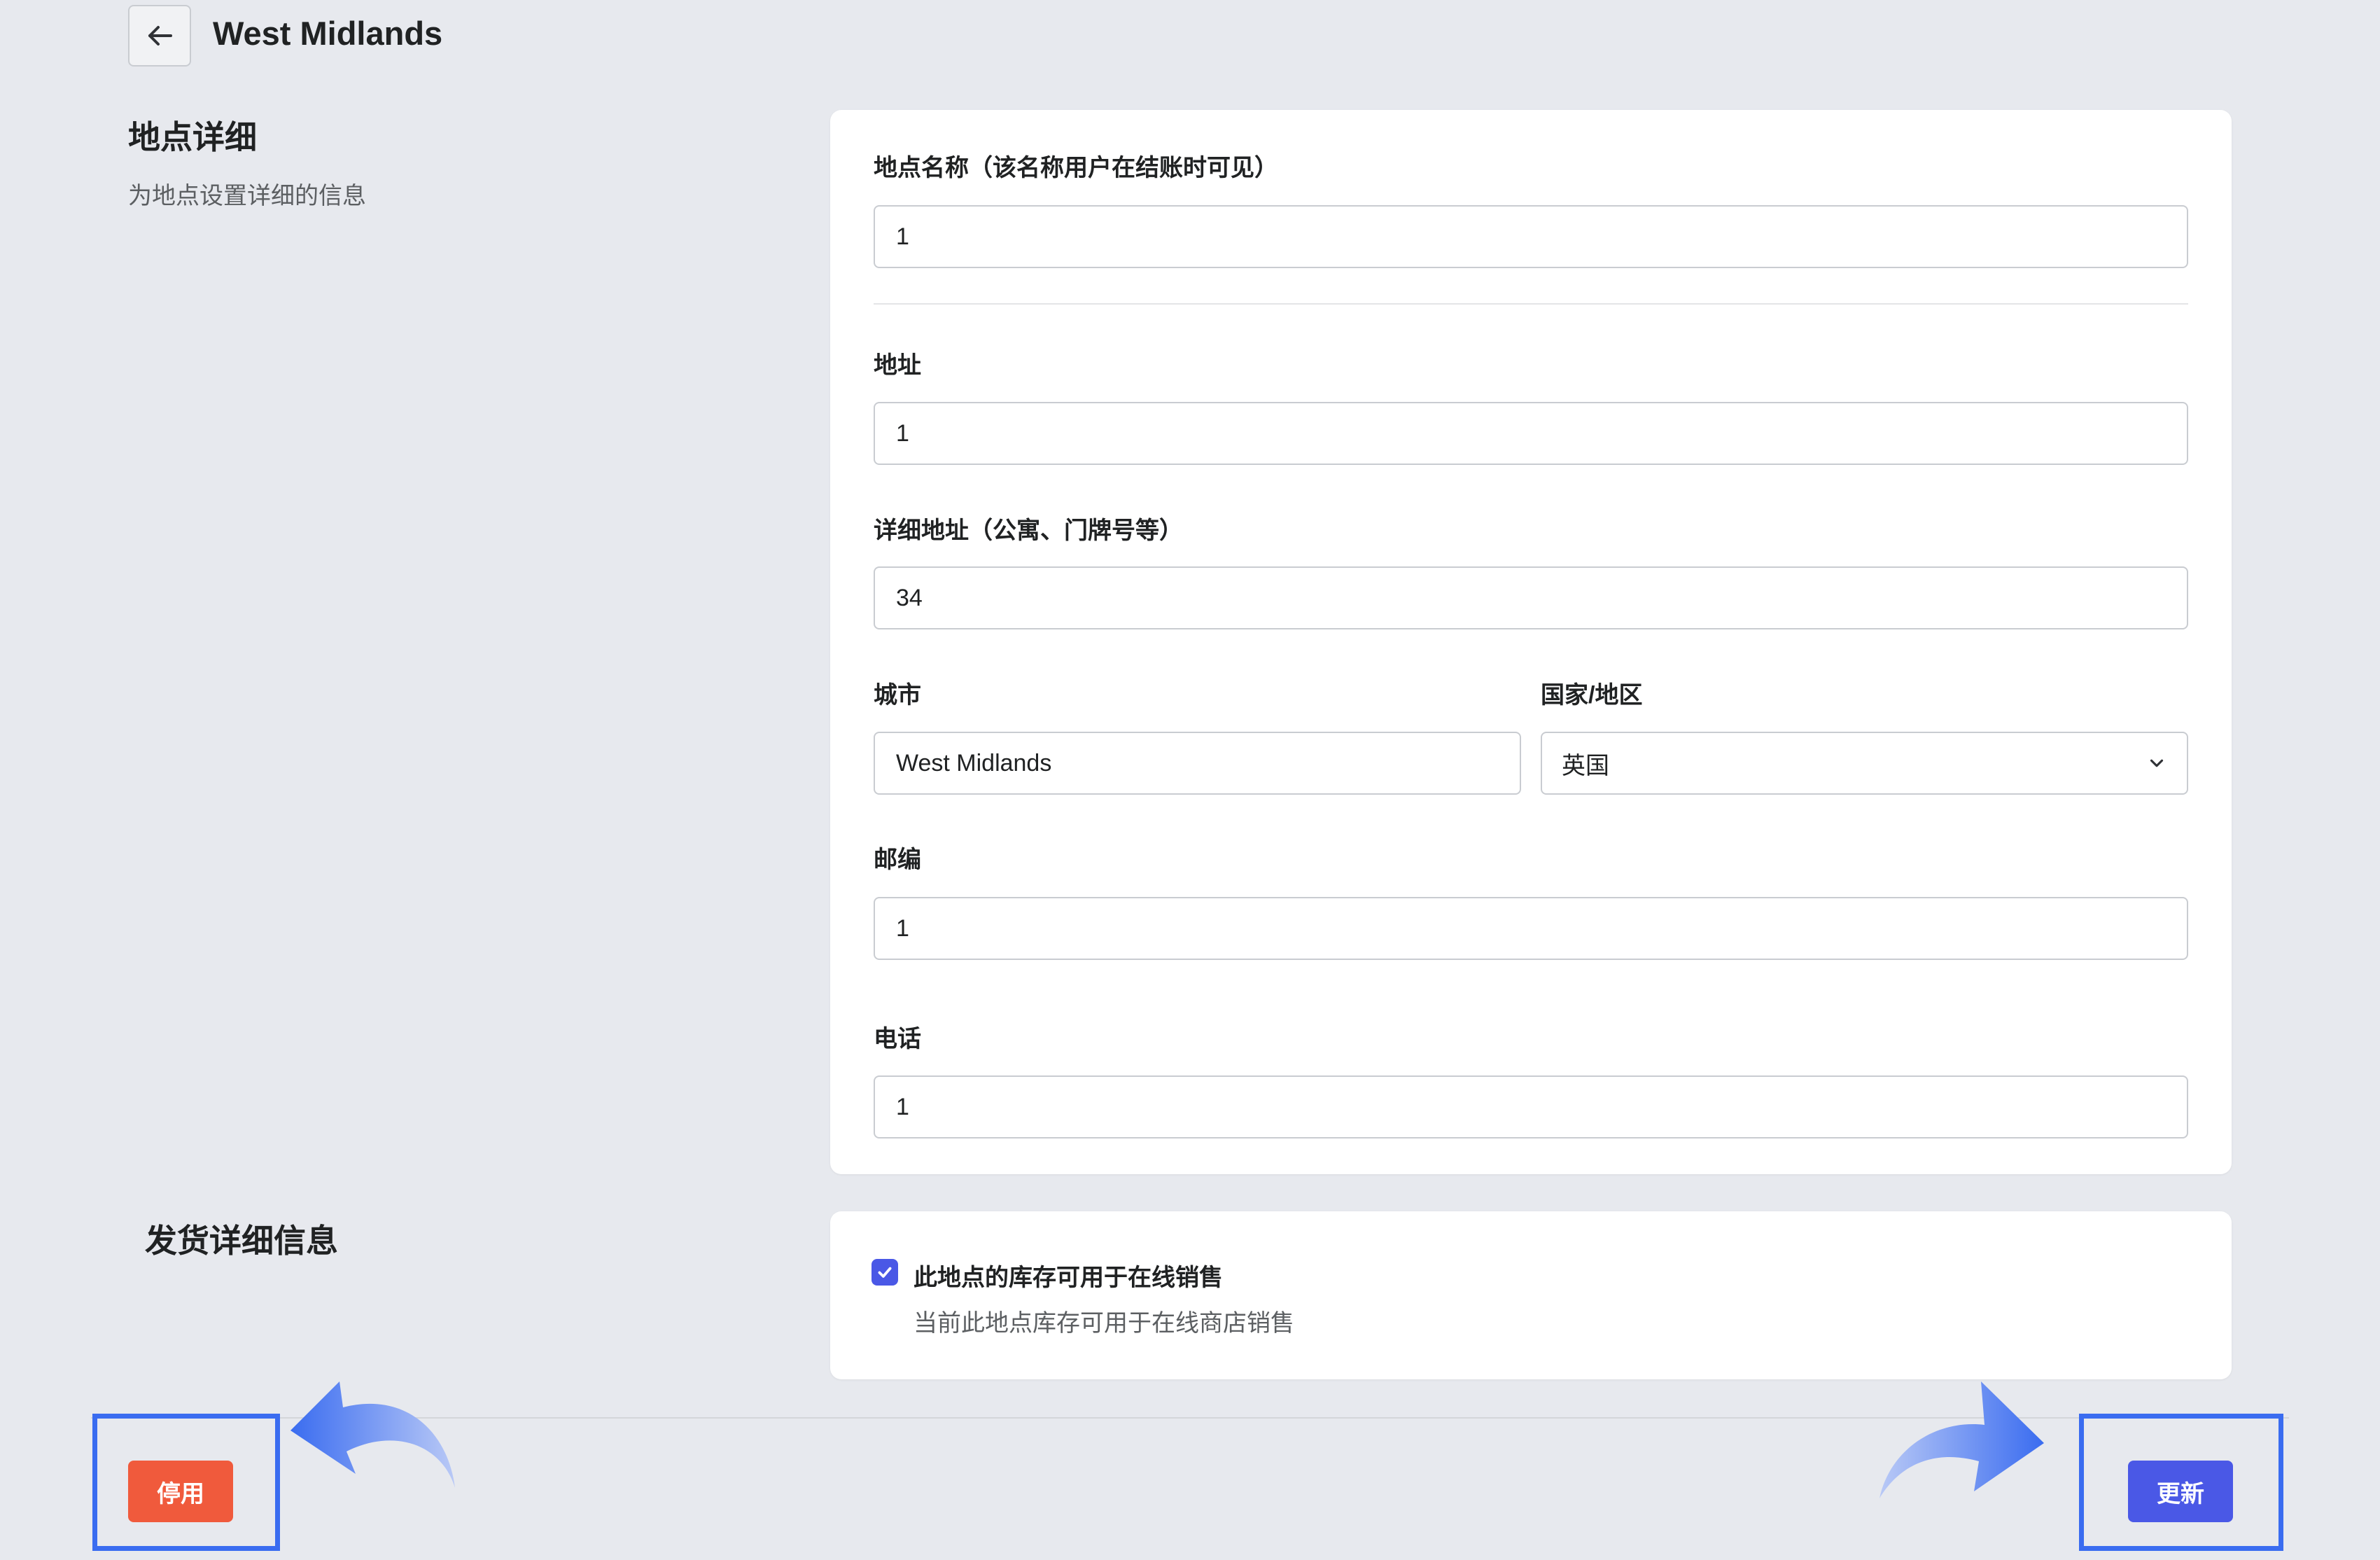  I want to click on location-section-title: 地点详细, so click(192, 137).